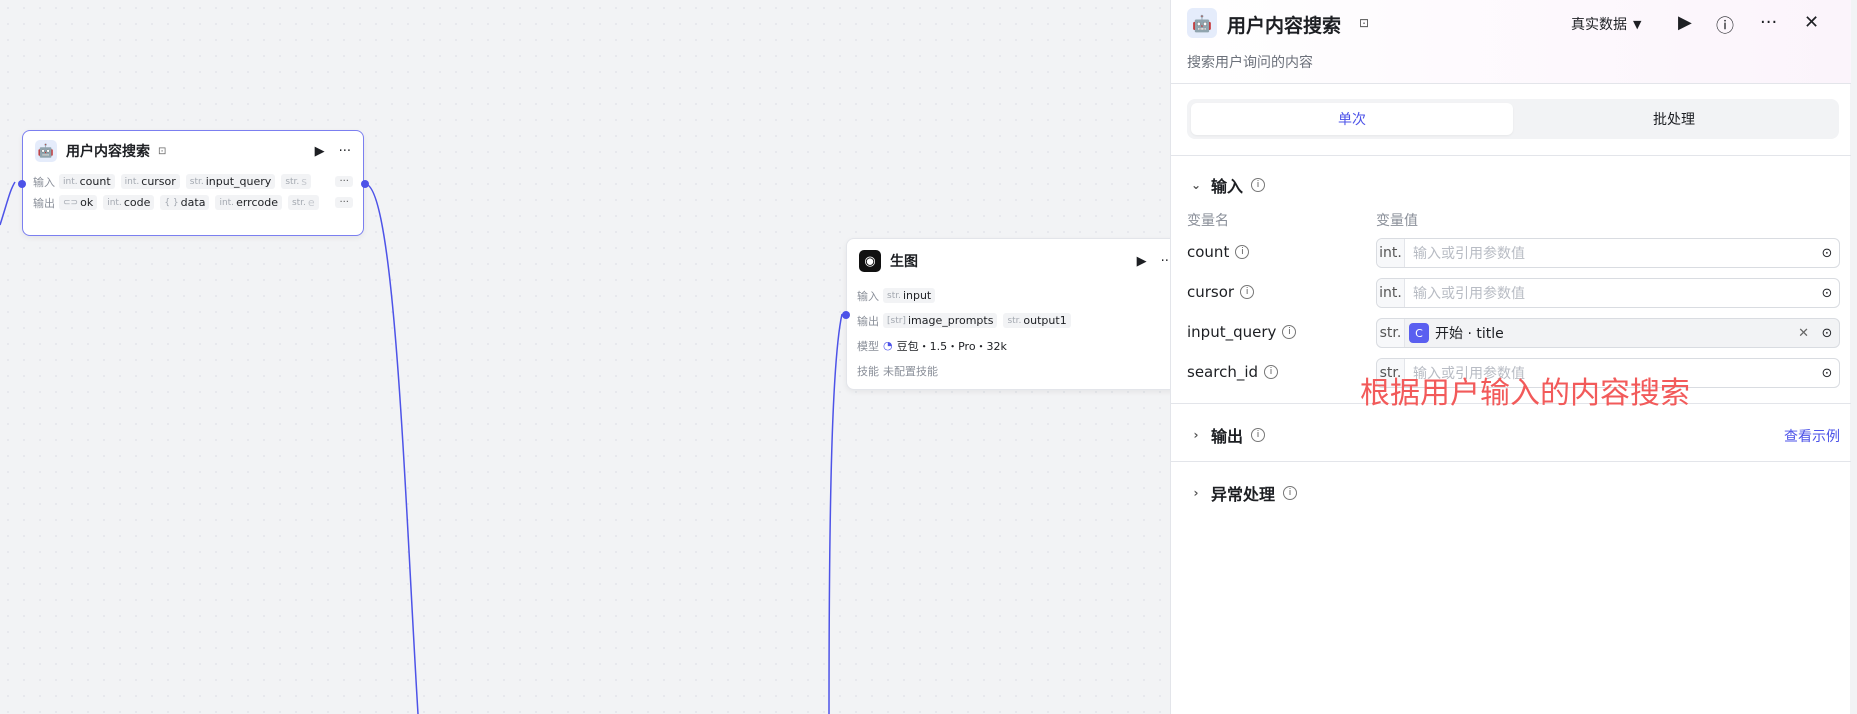  I want to click on clear-icon: ✕, so click(1803, 333).